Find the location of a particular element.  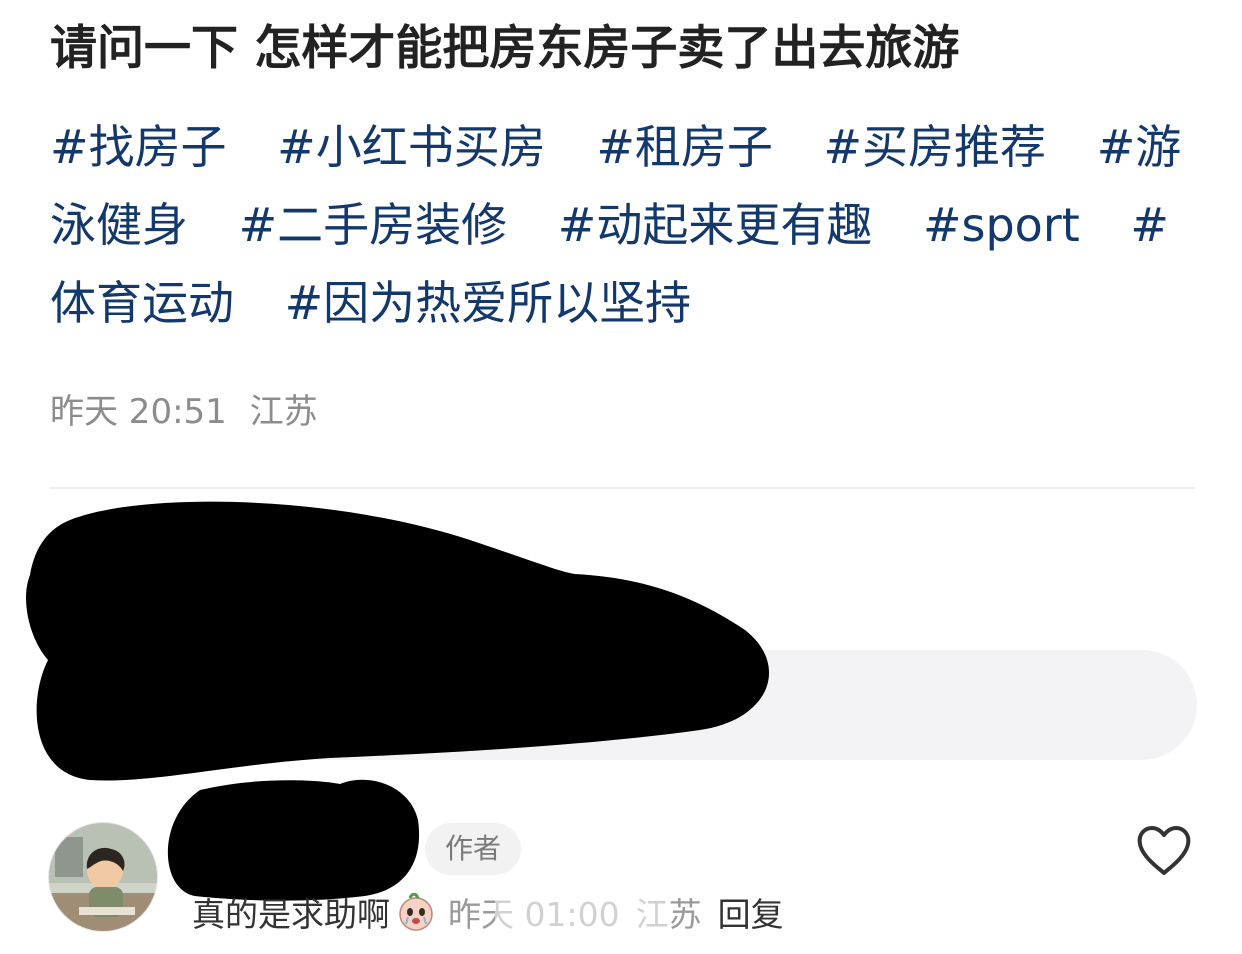

post-location: 江苏 is located at coordinates (283, 412).